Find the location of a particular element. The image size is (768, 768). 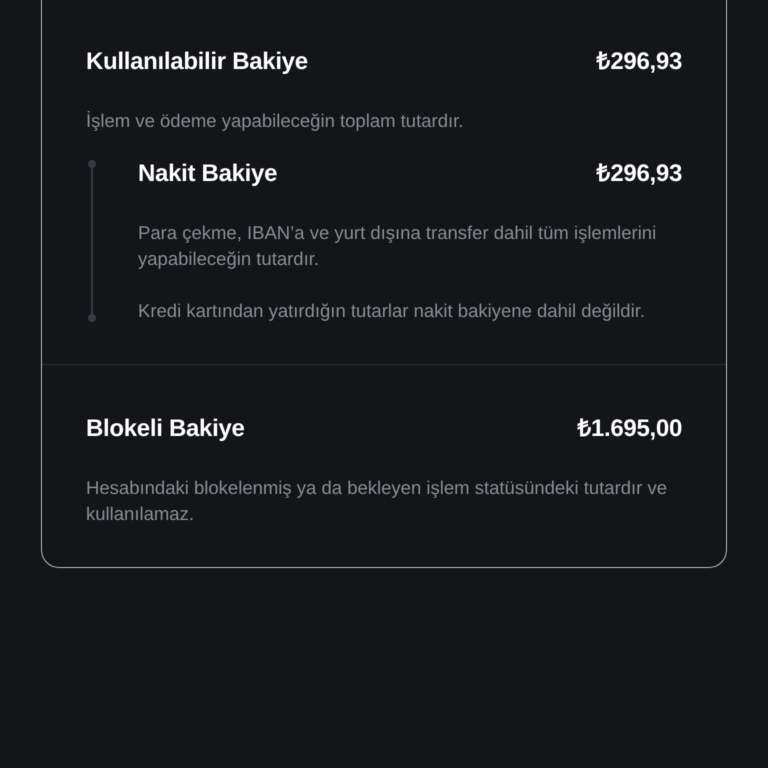

balance-title: Blokeli Bakiye is located at coordinates (165, 429).